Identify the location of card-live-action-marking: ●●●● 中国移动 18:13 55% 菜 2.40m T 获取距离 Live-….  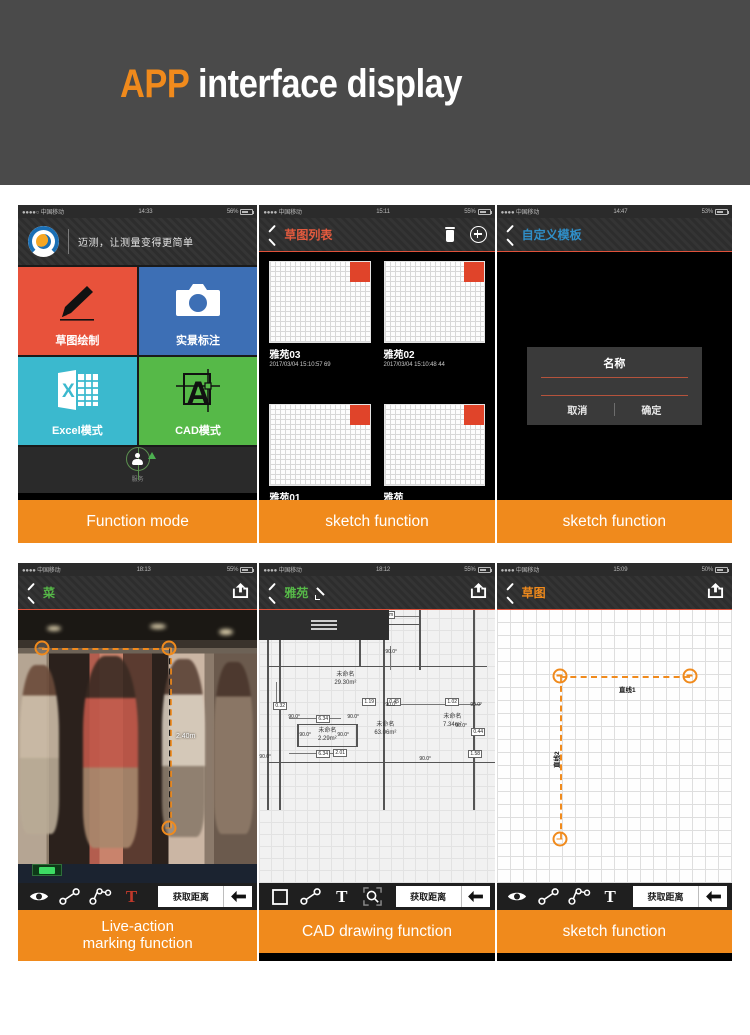
(138, 762).